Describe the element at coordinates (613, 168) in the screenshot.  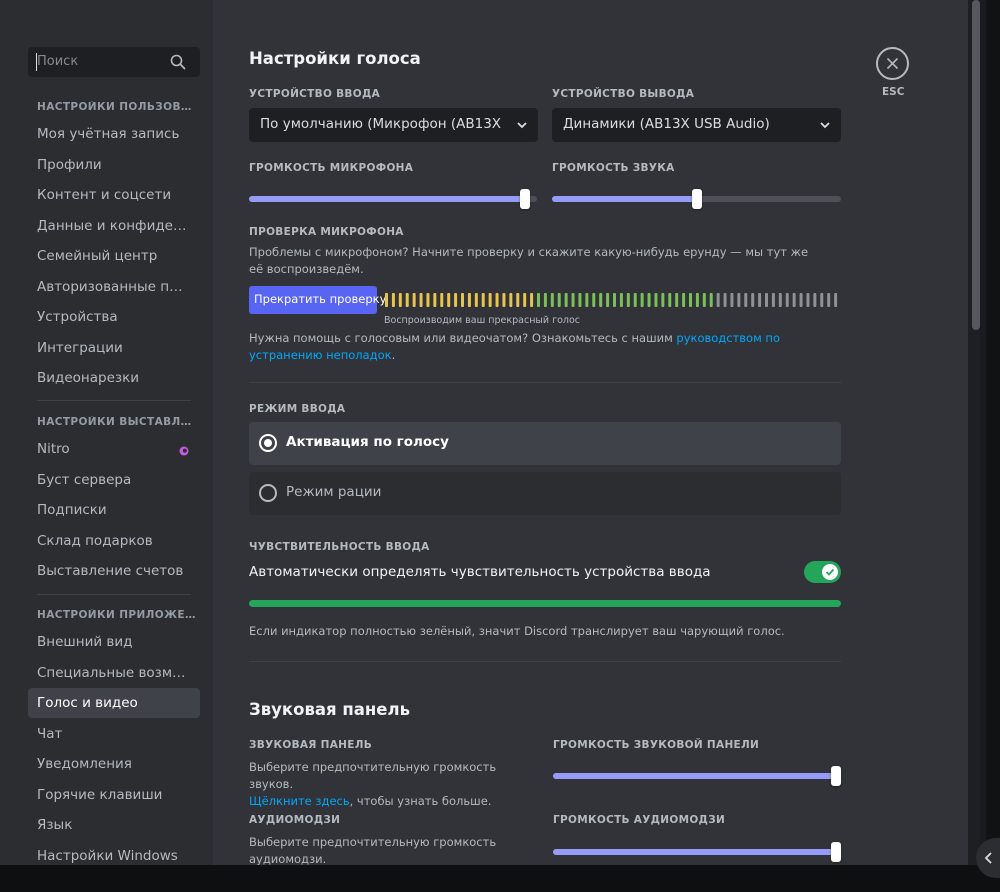
I see `output-volume-label: ГРОМКОСТЬ ЗВУКА` at that location.